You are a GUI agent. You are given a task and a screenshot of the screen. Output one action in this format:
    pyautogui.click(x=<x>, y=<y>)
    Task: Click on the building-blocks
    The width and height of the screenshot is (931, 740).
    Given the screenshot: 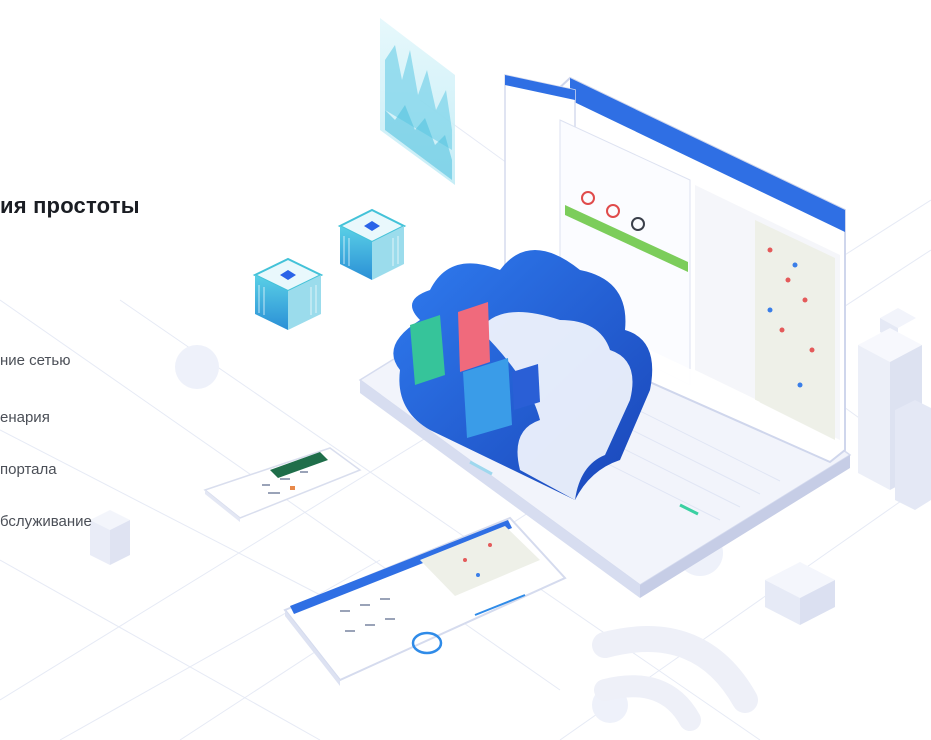 What is the action you would take?
    pyautogui.click(x=894, y=419)
    